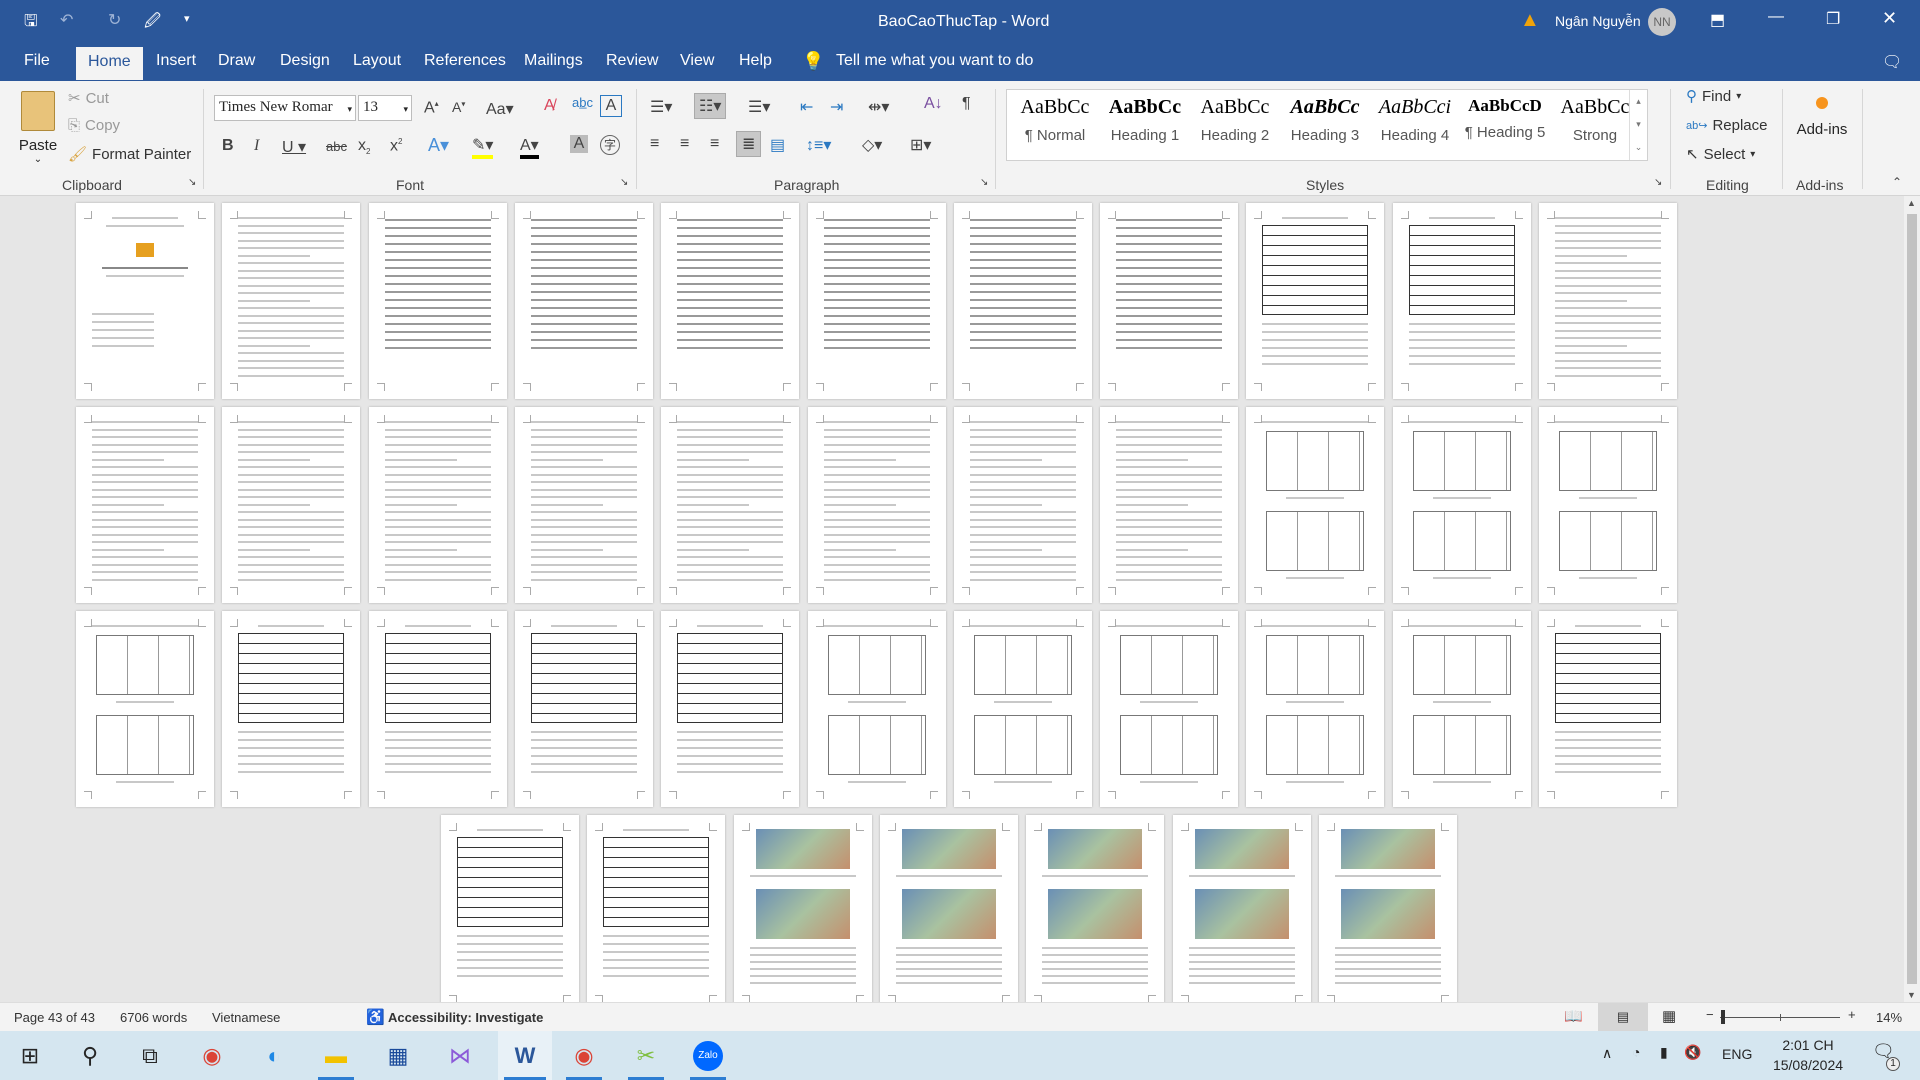  What do you see at coordinates (777, 145) in the screenshot?
I see `distributed-icon: ▤` at bounding box center [777, 145].